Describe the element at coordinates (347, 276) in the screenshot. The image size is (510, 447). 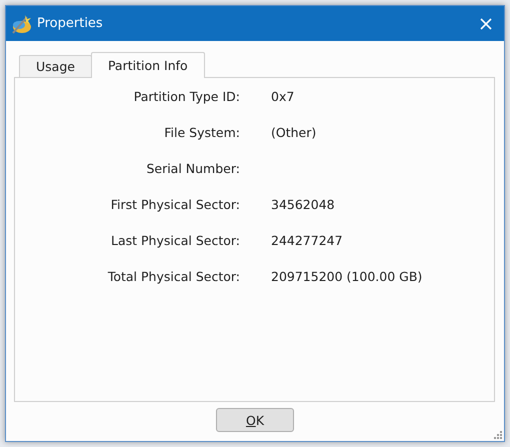
I see `field-value: 209715200 (100.00 GB)` at that location.